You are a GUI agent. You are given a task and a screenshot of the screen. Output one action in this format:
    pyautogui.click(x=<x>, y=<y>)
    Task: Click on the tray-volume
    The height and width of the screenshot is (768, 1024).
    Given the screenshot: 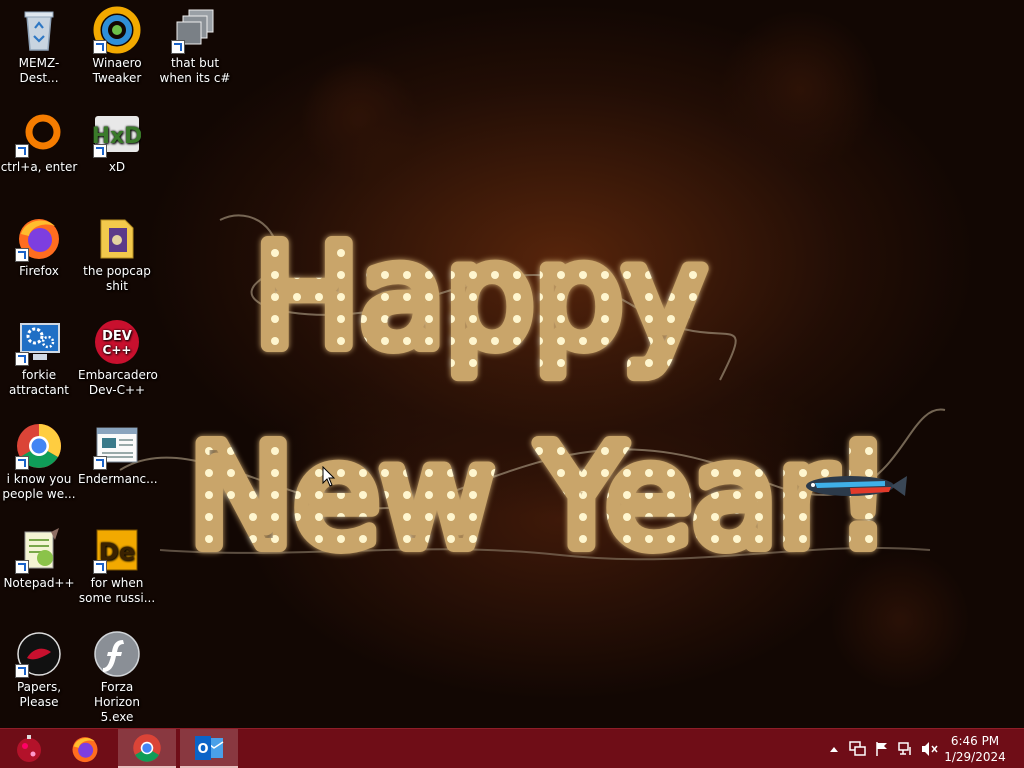 What is the action you would take?
    pyautogui.click(x=930, y=749)
    